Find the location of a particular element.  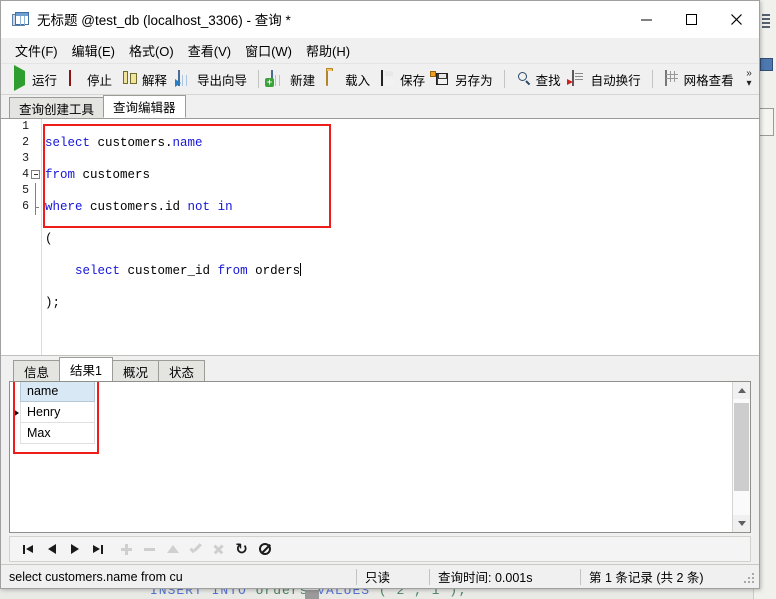

code-fold-toggle is located at coordinates (35, 174).